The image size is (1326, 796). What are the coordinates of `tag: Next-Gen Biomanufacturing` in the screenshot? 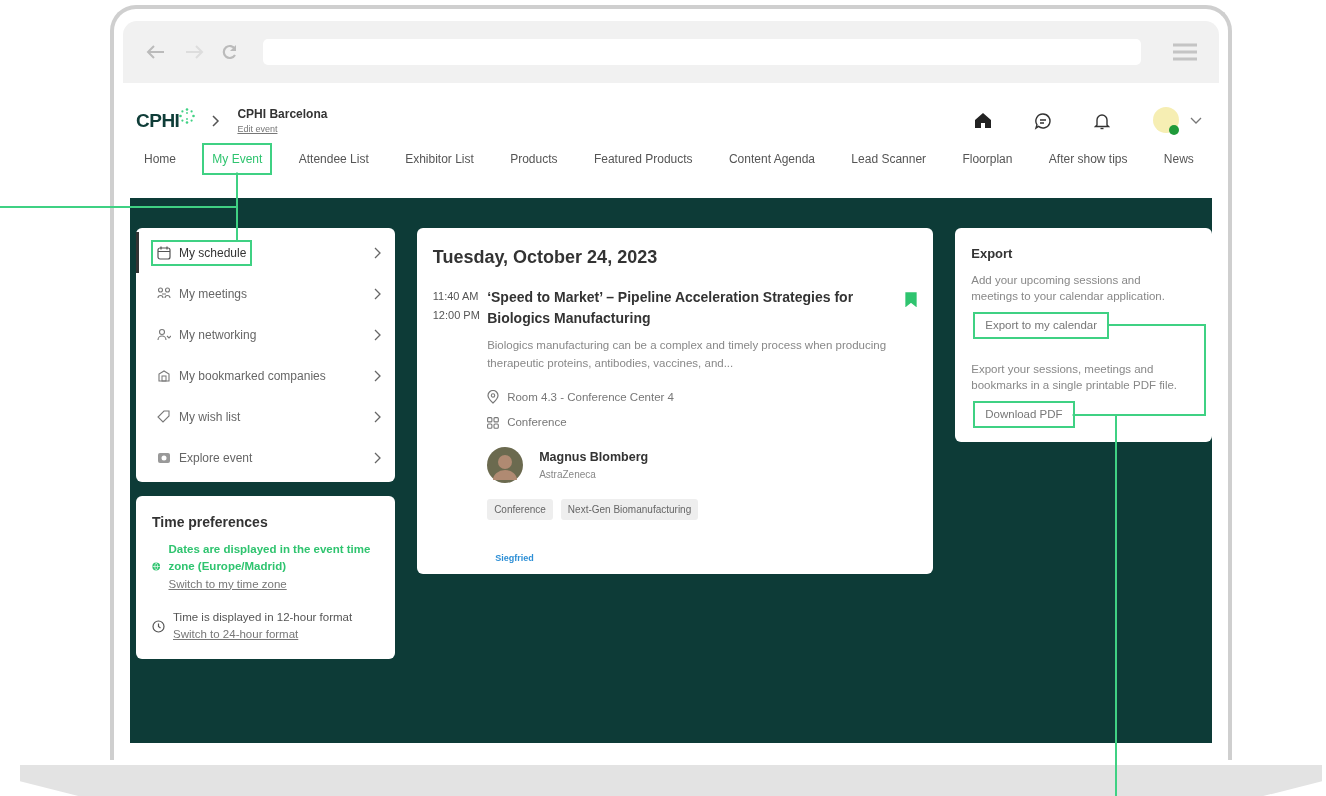 It's located at (629, 510).